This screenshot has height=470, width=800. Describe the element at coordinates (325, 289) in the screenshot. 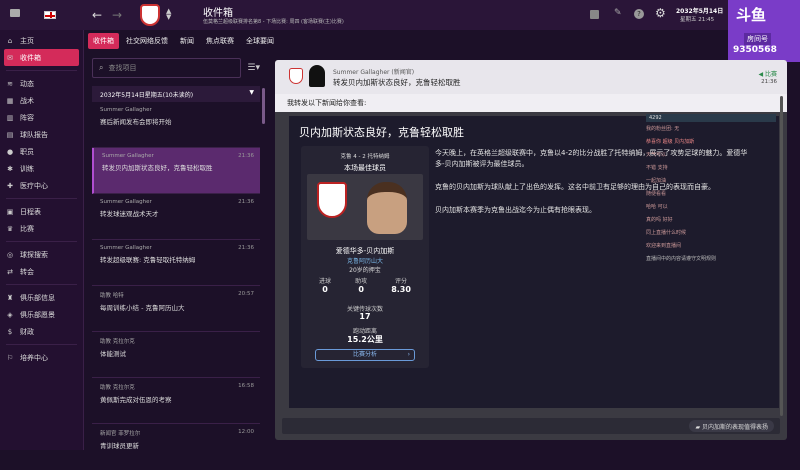

I see `goals-value: 0` at that location.